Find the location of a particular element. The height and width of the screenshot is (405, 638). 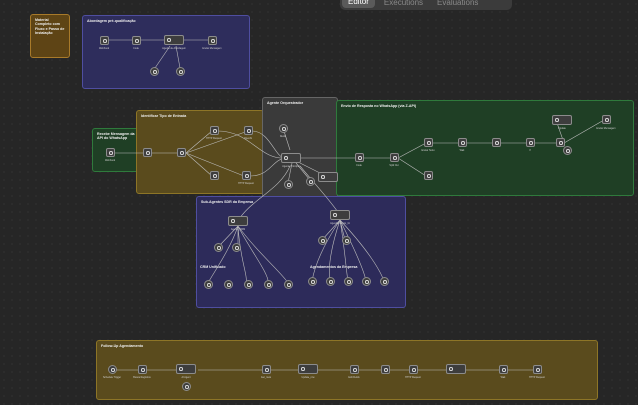

node-label: Update is located at coordinates (562, 128).